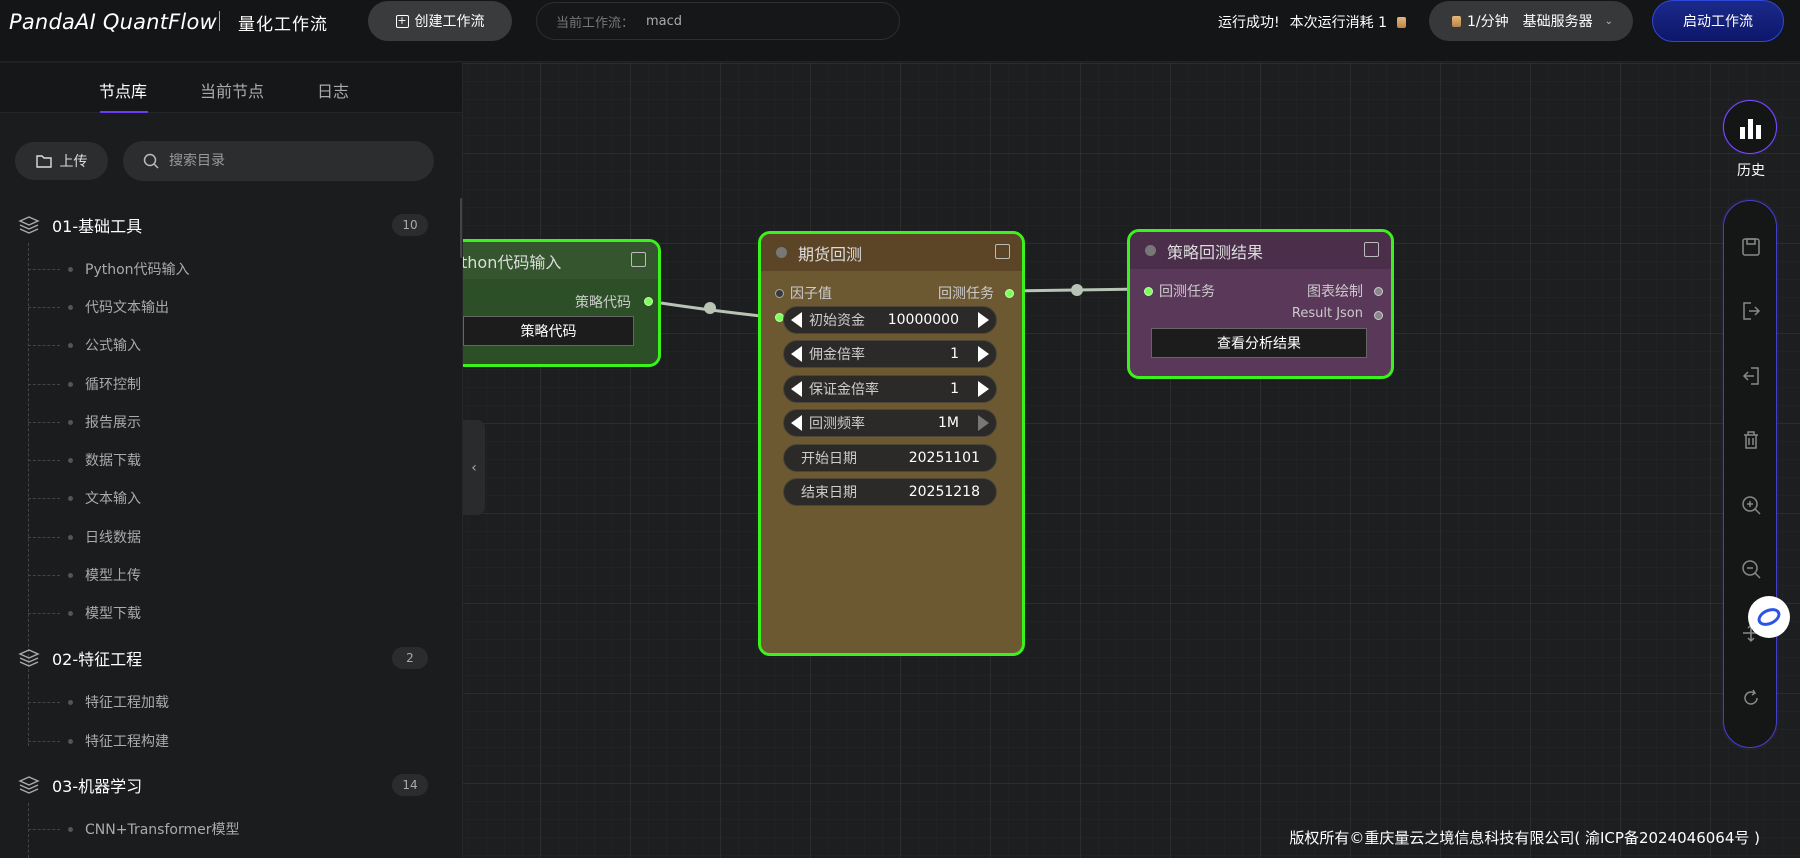 The image size is (1800, 858). Describe the element at coordinates (84, 460) in the screenshot. I see `list-item: 数据下载` at that location.